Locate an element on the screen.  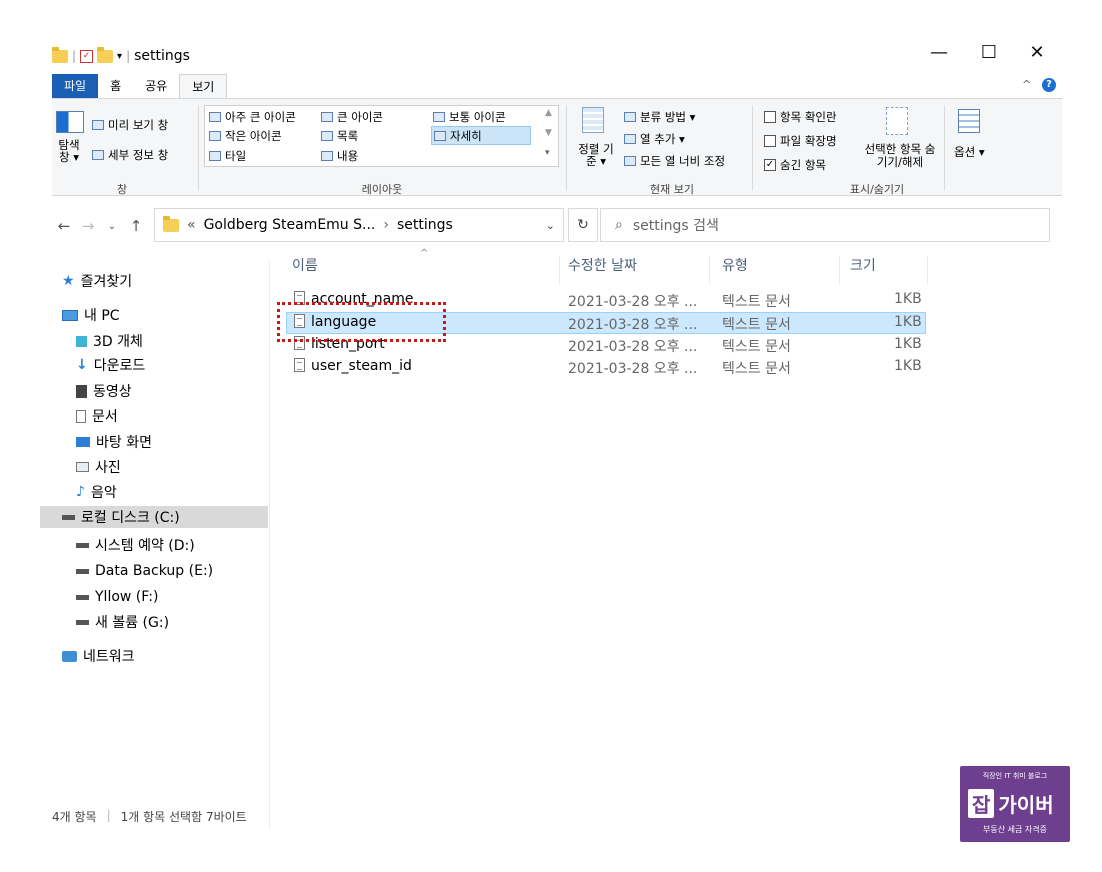
sidebar-item-new-volume-g: 새 볼륨 (G:) is located at coordinates (122, 622).